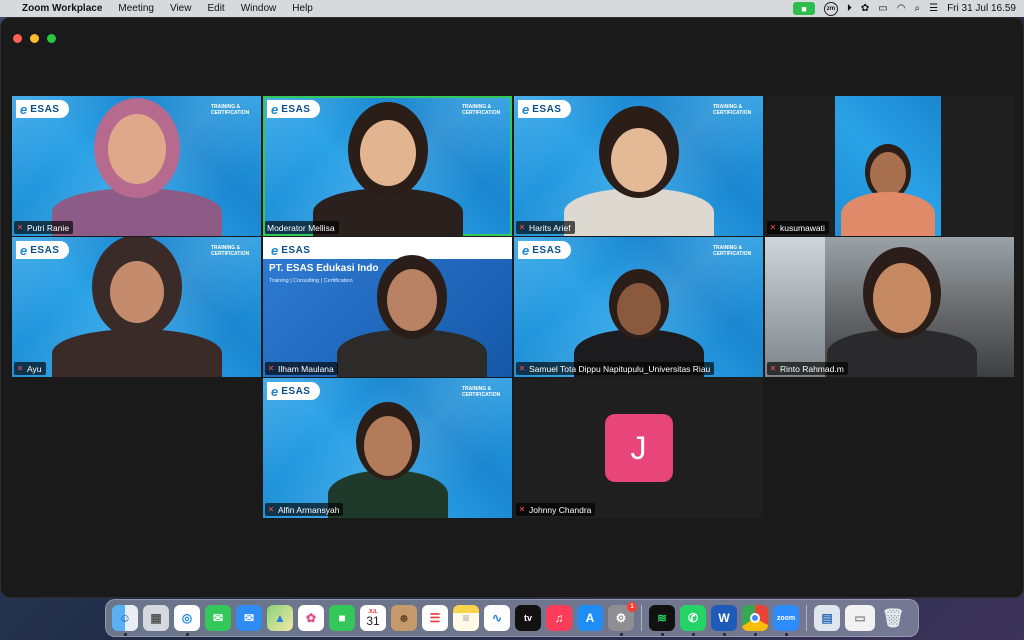 The image size is (1024, 640). What do you see at coordinates (693, 620) in the screenshot?
I see `whatsapp-icon: ✆` at bounding box center [693, 620].